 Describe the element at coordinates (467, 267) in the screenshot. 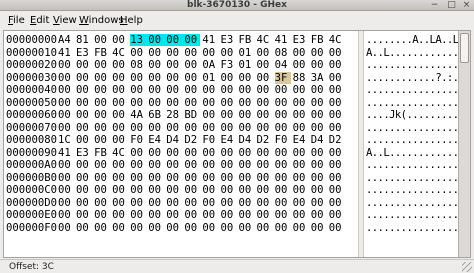

I see `resize-grip-icon` at that location.